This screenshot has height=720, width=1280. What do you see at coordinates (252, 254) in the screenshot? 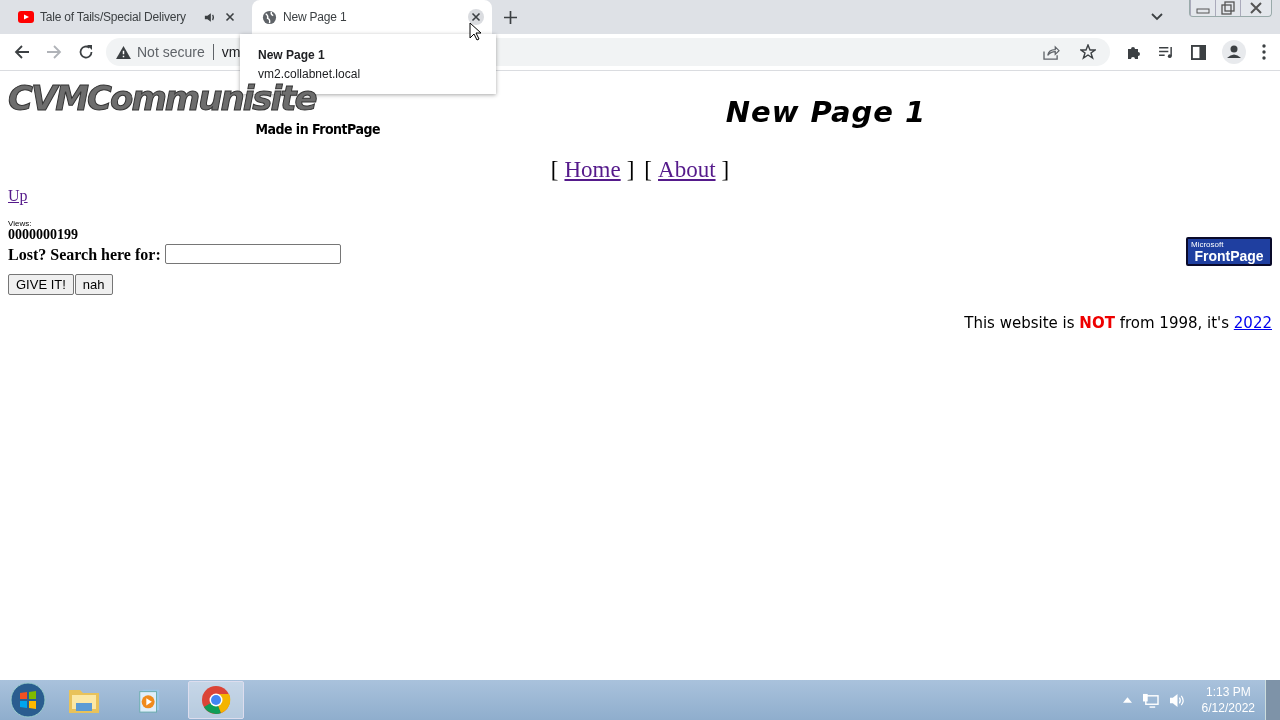
I see `search-field` at bounding box center [252, 254].